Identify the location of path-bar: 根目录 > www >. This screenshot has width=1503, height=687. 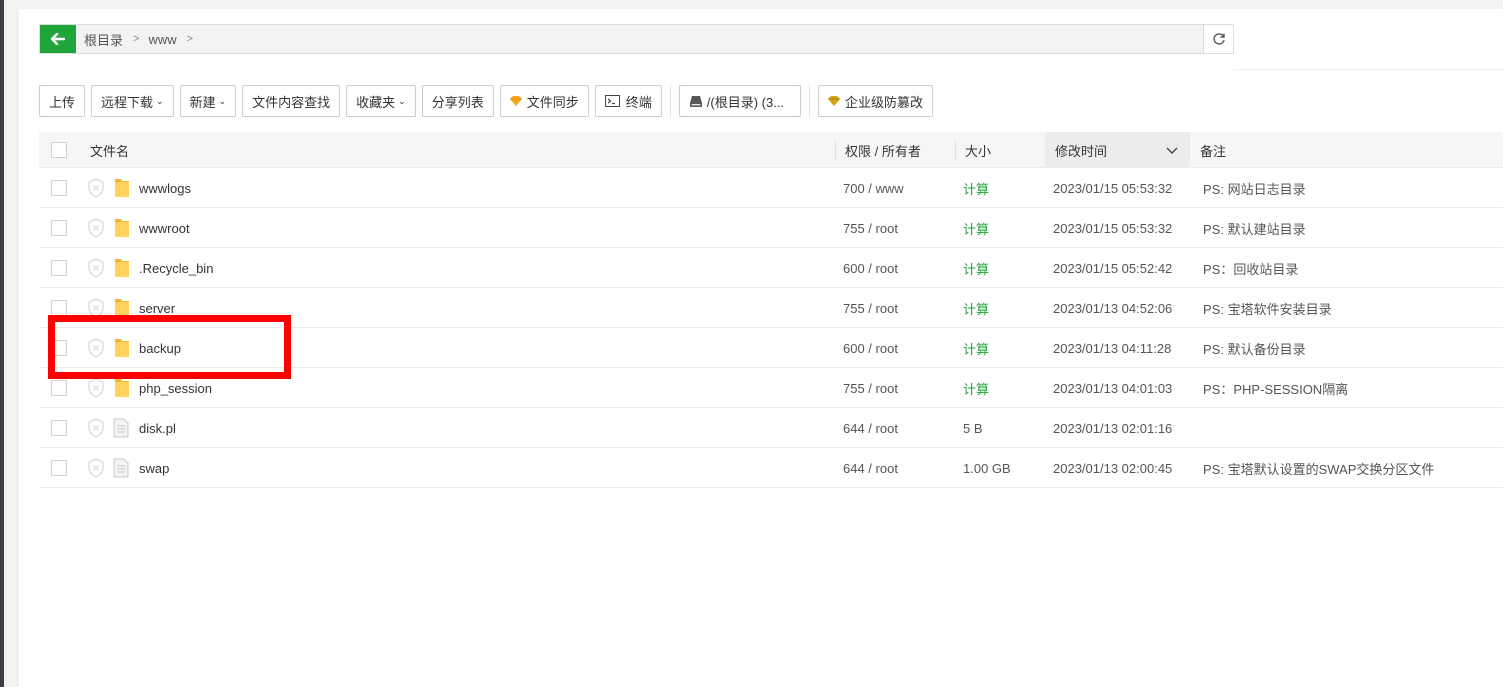
(636, 39).